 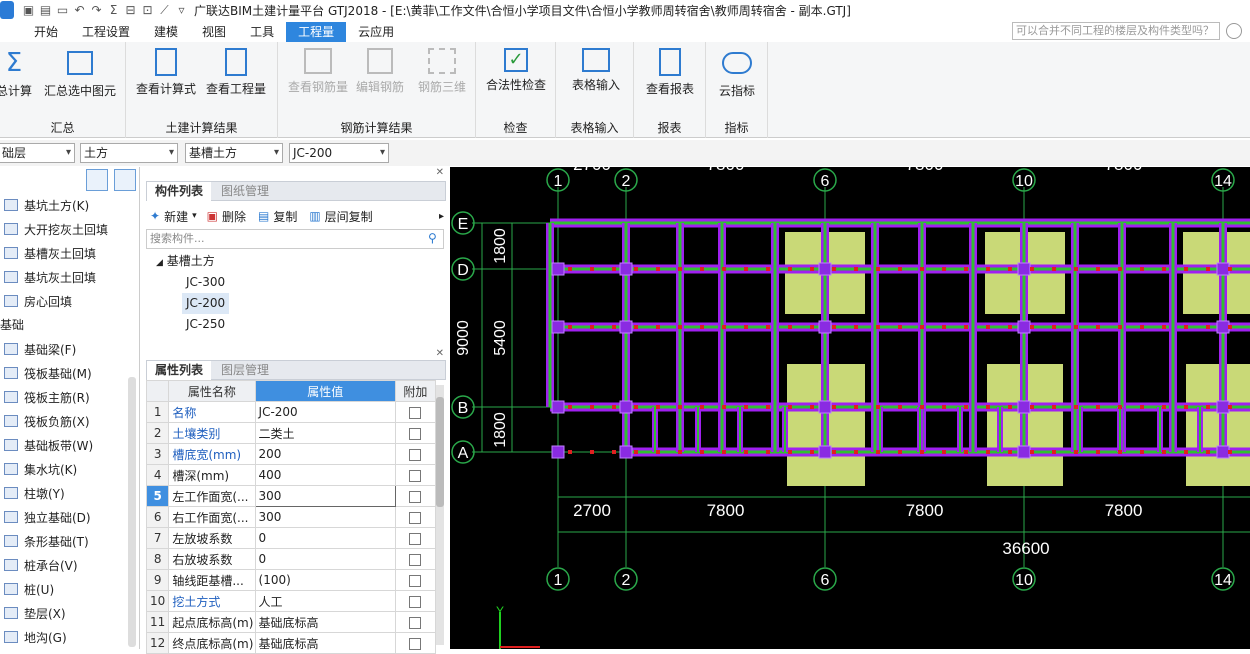 I want to click on open-folder-icon: ▭, so click(x=62, y=10).